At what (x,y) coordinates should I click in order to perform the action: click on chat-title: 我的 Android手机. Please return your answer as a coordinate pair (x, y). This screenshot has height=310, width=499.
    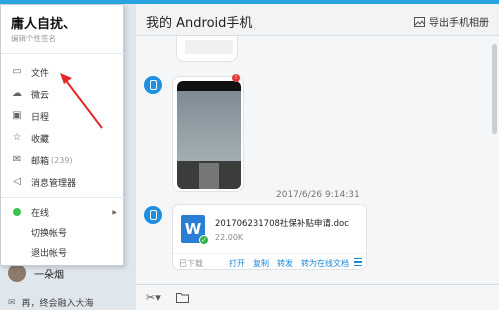
    Looking at the image, I should click on (199, 23).